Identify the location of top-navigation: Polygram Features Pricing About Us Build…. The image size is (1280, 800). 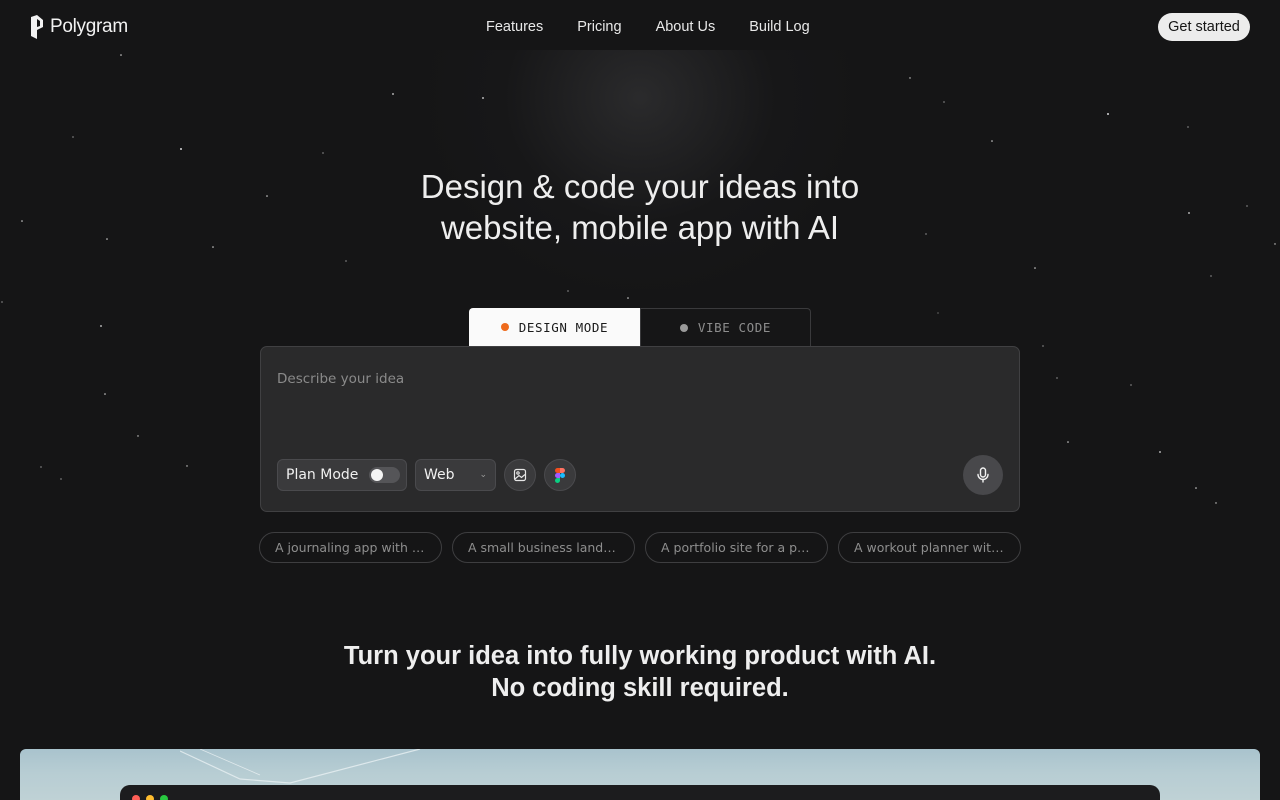
(640, 27).